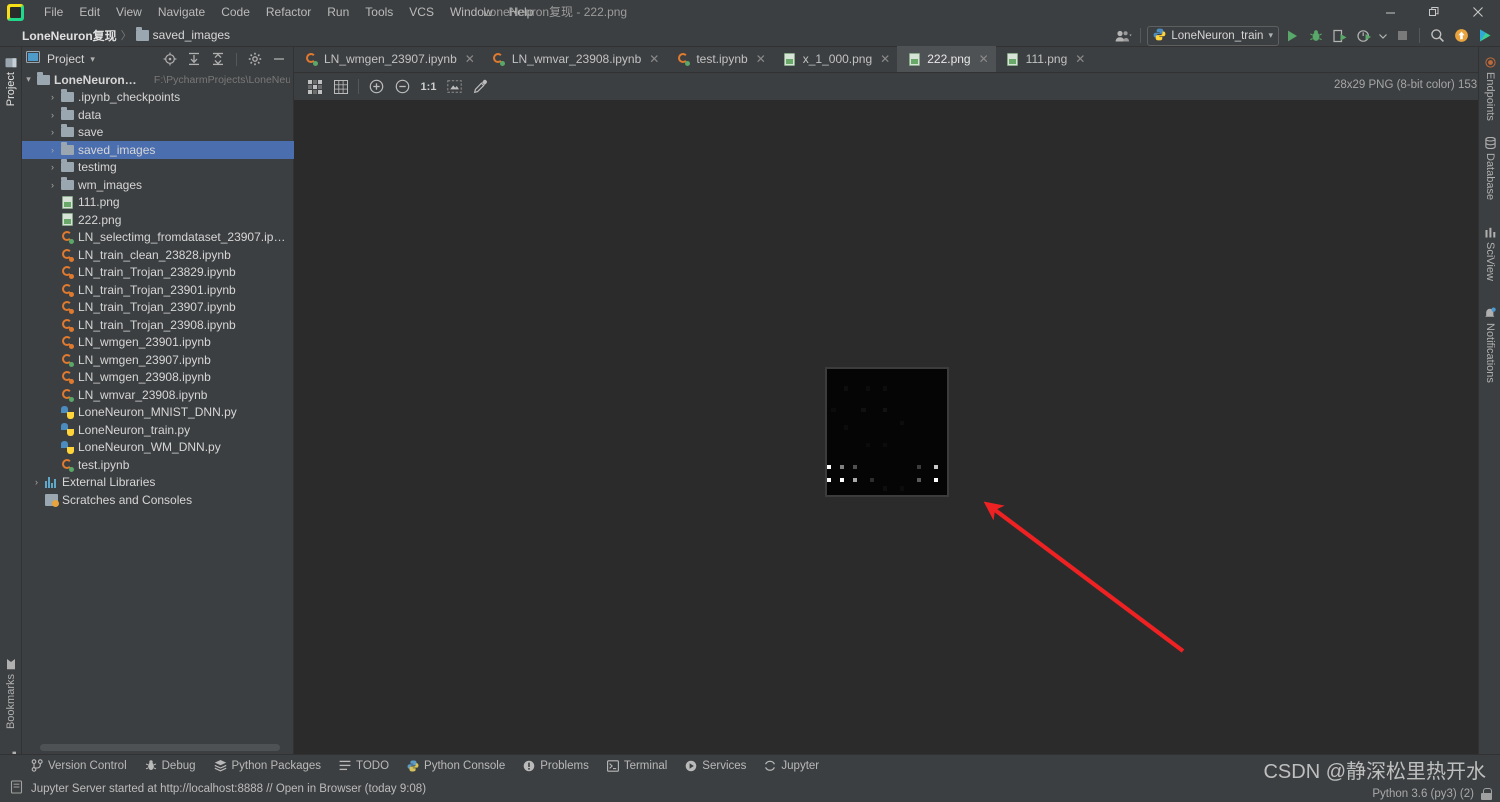 This screenshot has width=1500, height=802. What do you see at coordinates (480, 87) in the screenshot?
I see `color-picker-icon` at bounding box center [480, 87].